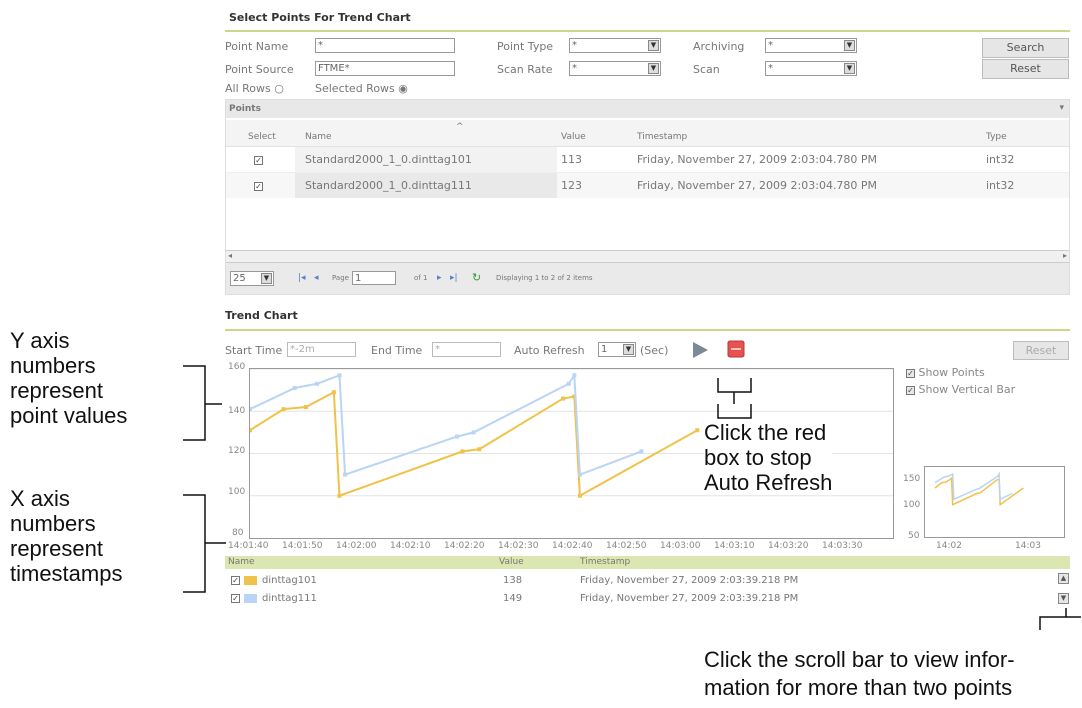 The width and height of the screenshot is (1082, 708). What do you see at coordinates (662, 137) in the screenshot?
I see `column-timestamp: Timestamp` at bounding box center [662, 137].